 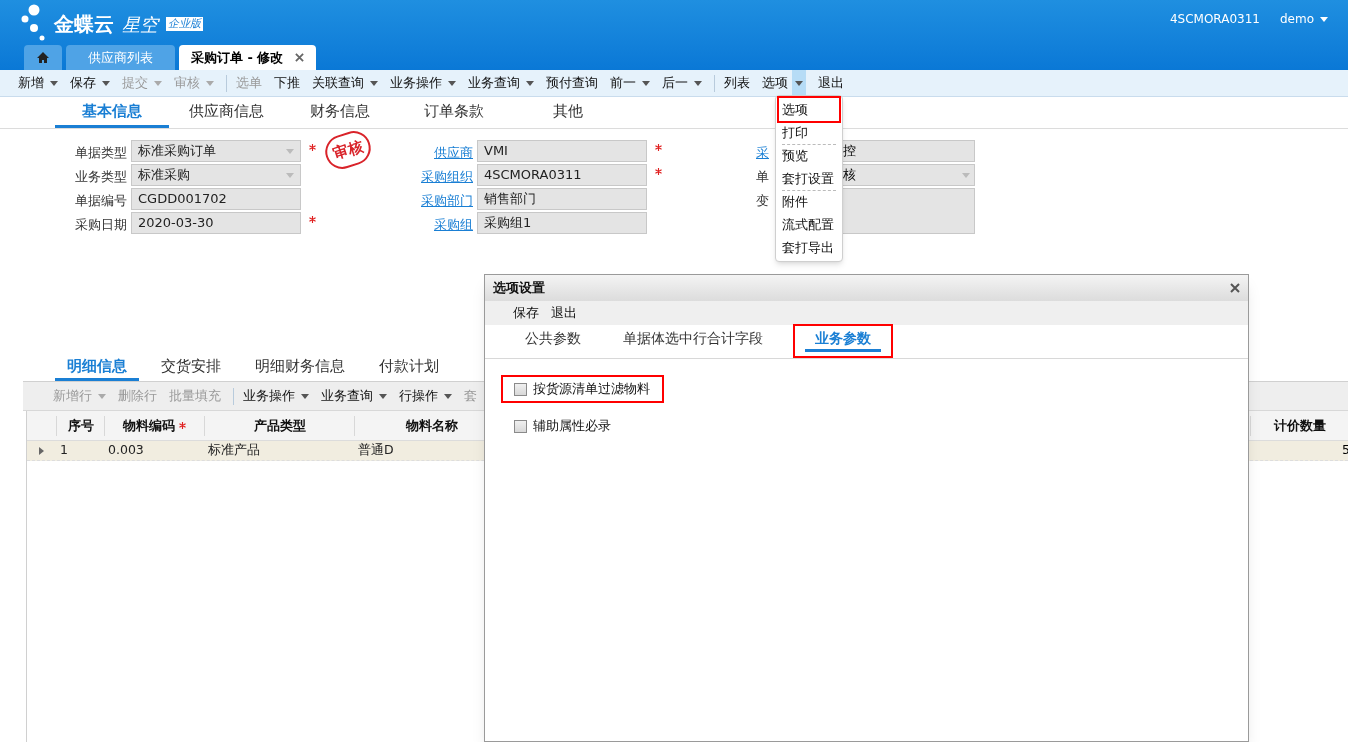 What do you see at coordinates (447, 201) in the screenshot?
I see `field-label-link: 采购部门` at bounding box center [447, 201].